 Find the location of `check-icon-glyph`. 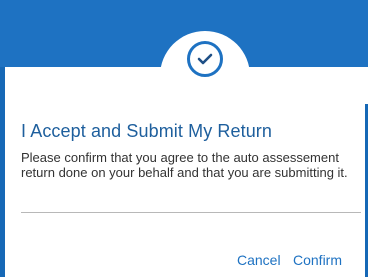

check-icon-glyph is located at coordinates (205, 59).